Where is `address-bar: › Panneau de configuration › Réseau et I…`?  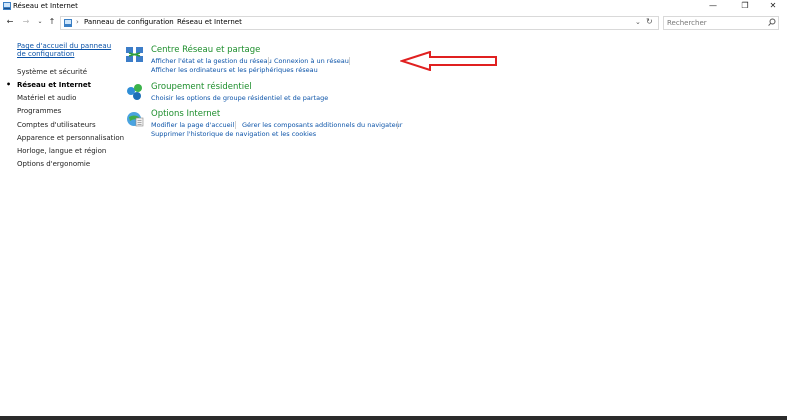 address-bar: › Panneau de configuration › Réseau et I… is located at coordinates (359, 23).